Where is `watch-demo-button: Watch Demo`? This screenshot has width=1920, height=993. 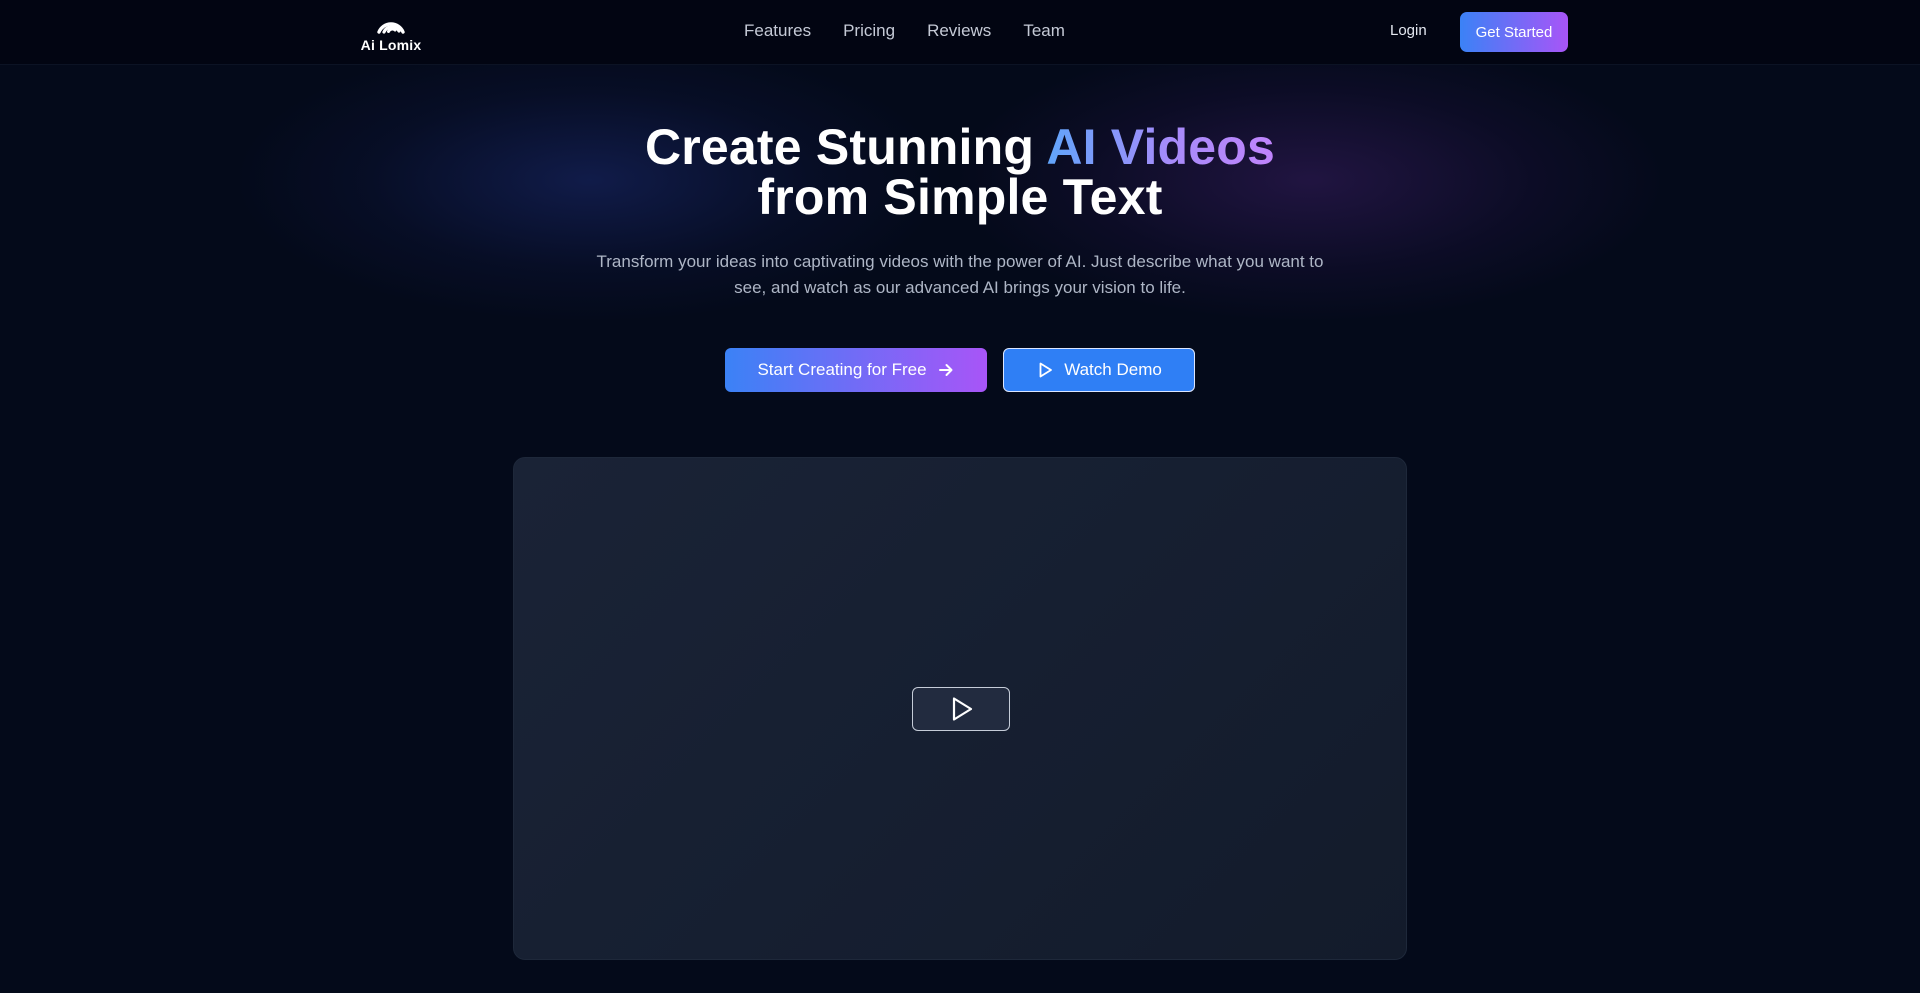 watch-demo-button: Watch Demo is located at coordinates (1099, 370).